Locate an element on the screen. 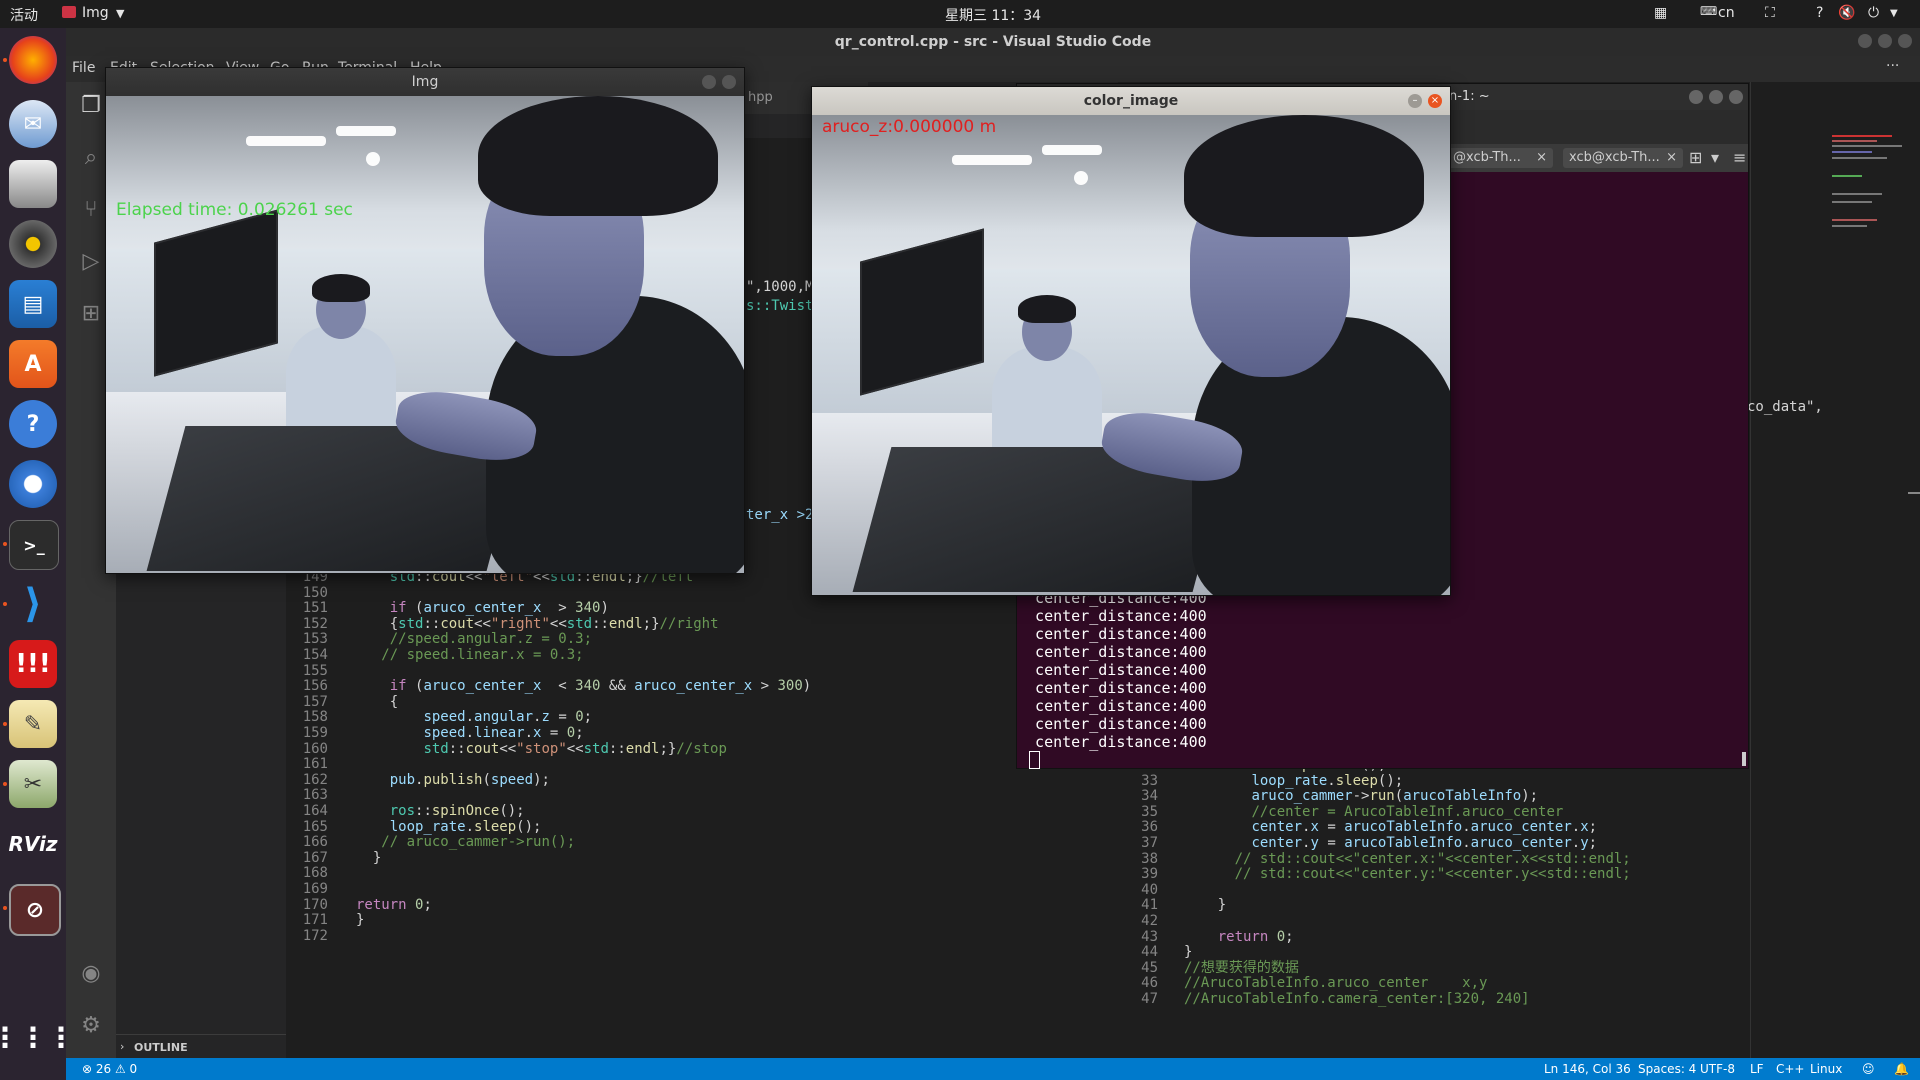 The width and height of the screenshot is (1920, 1080). feedback-icon: ☺ is located at coordinates (1868, 1069).